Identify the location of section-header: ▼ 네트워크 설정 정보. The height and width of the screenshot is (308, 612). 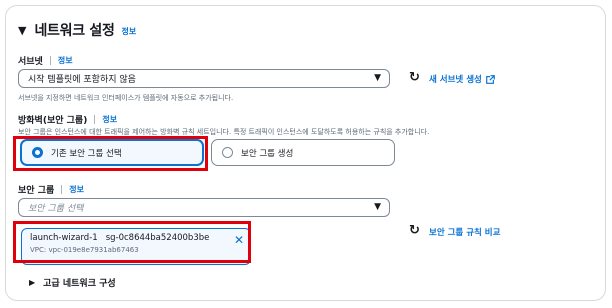
(77, 30).